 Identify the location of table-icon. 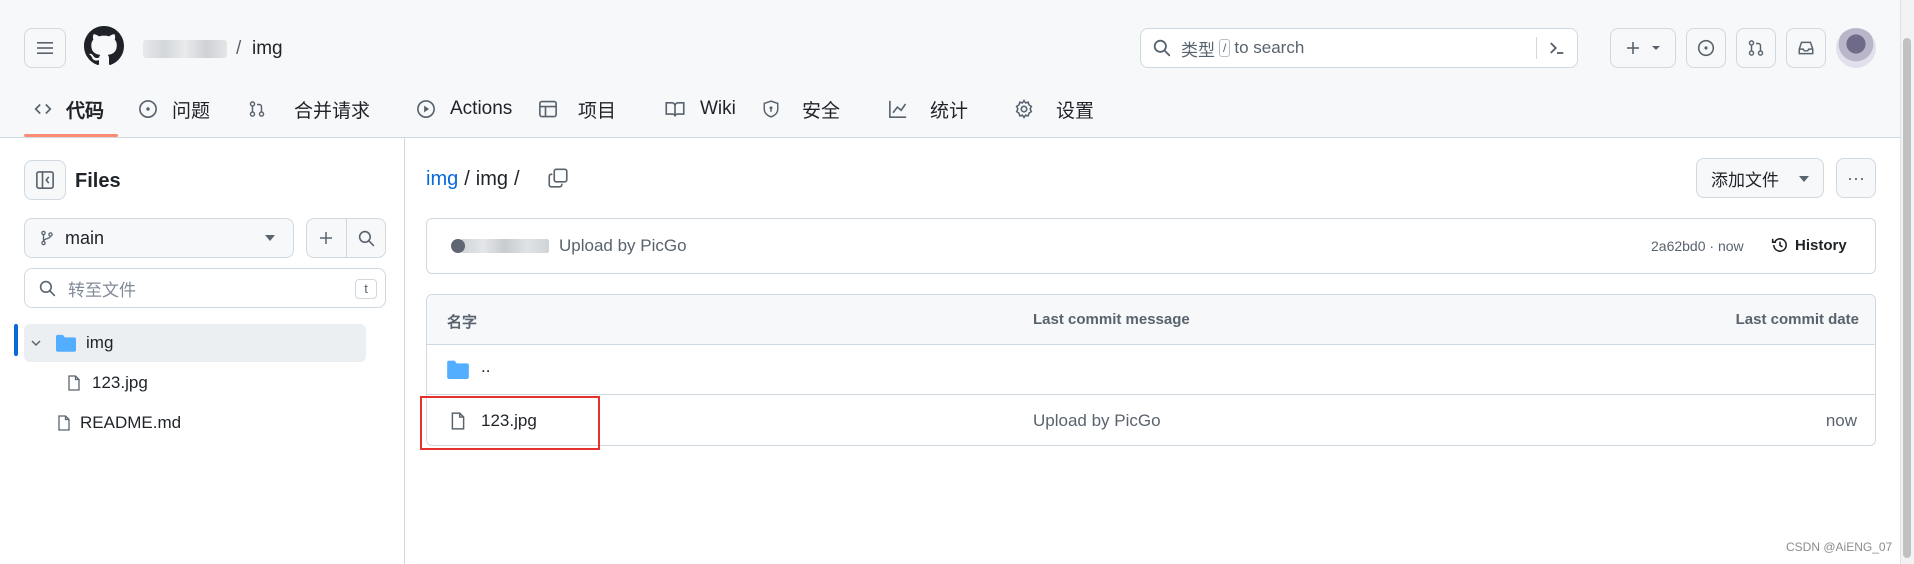
(548, 109).